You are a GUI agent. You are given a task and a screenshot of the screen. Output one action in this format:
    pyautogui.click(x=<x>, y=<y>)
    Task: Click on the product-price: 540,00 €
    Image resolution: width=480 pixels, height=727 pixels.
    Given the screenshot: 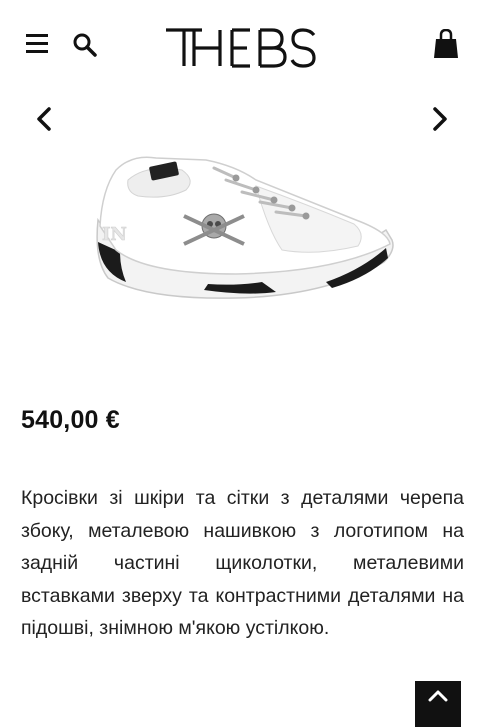 What is the action you would take?
    pyautogui.click(x=70, y=420)
    